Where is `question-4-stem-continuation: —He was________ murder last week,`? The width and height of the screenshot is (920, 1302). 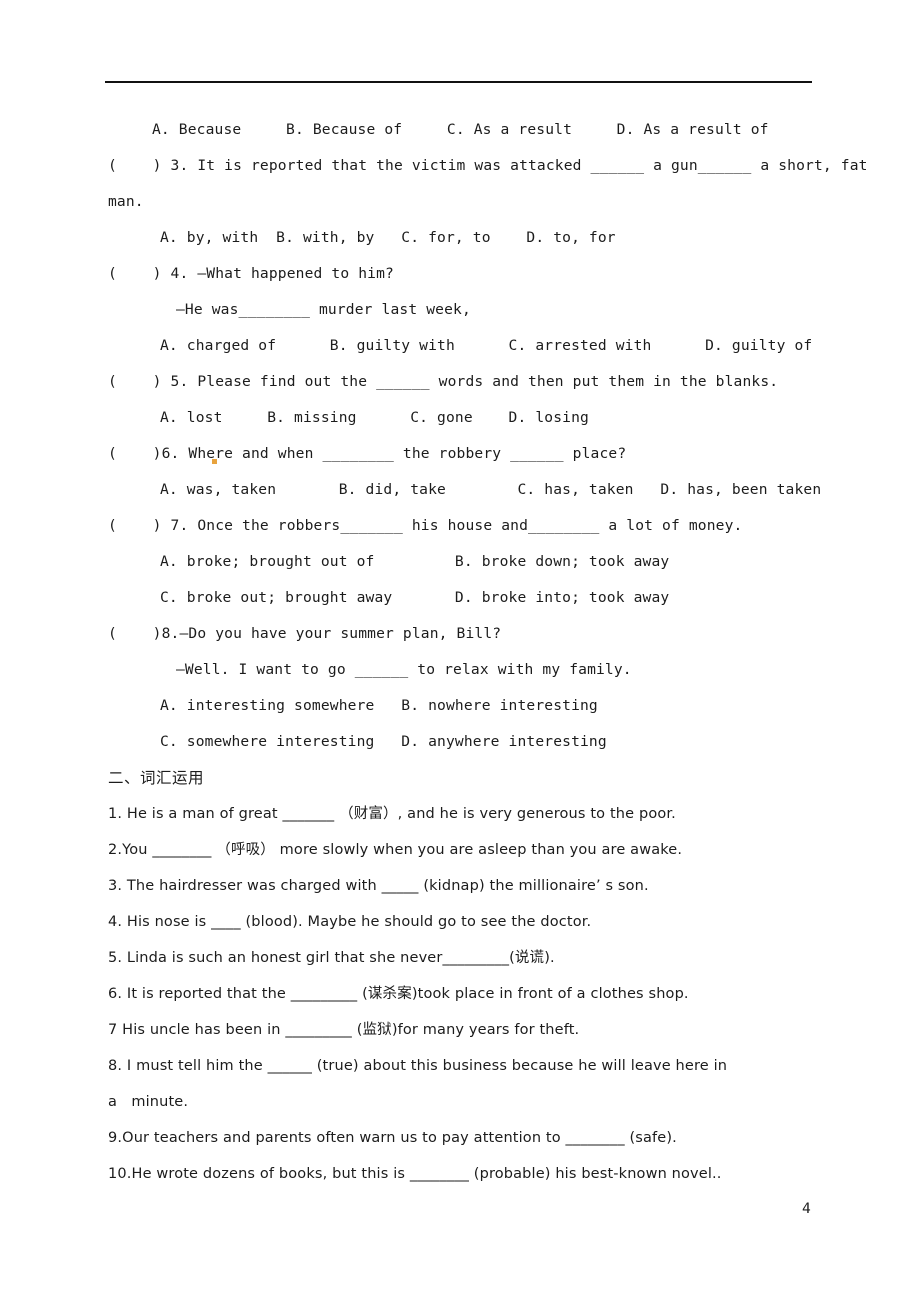 question-4-stem-continuation: —He was________ murder last week, is located at coordinates (323, 309).